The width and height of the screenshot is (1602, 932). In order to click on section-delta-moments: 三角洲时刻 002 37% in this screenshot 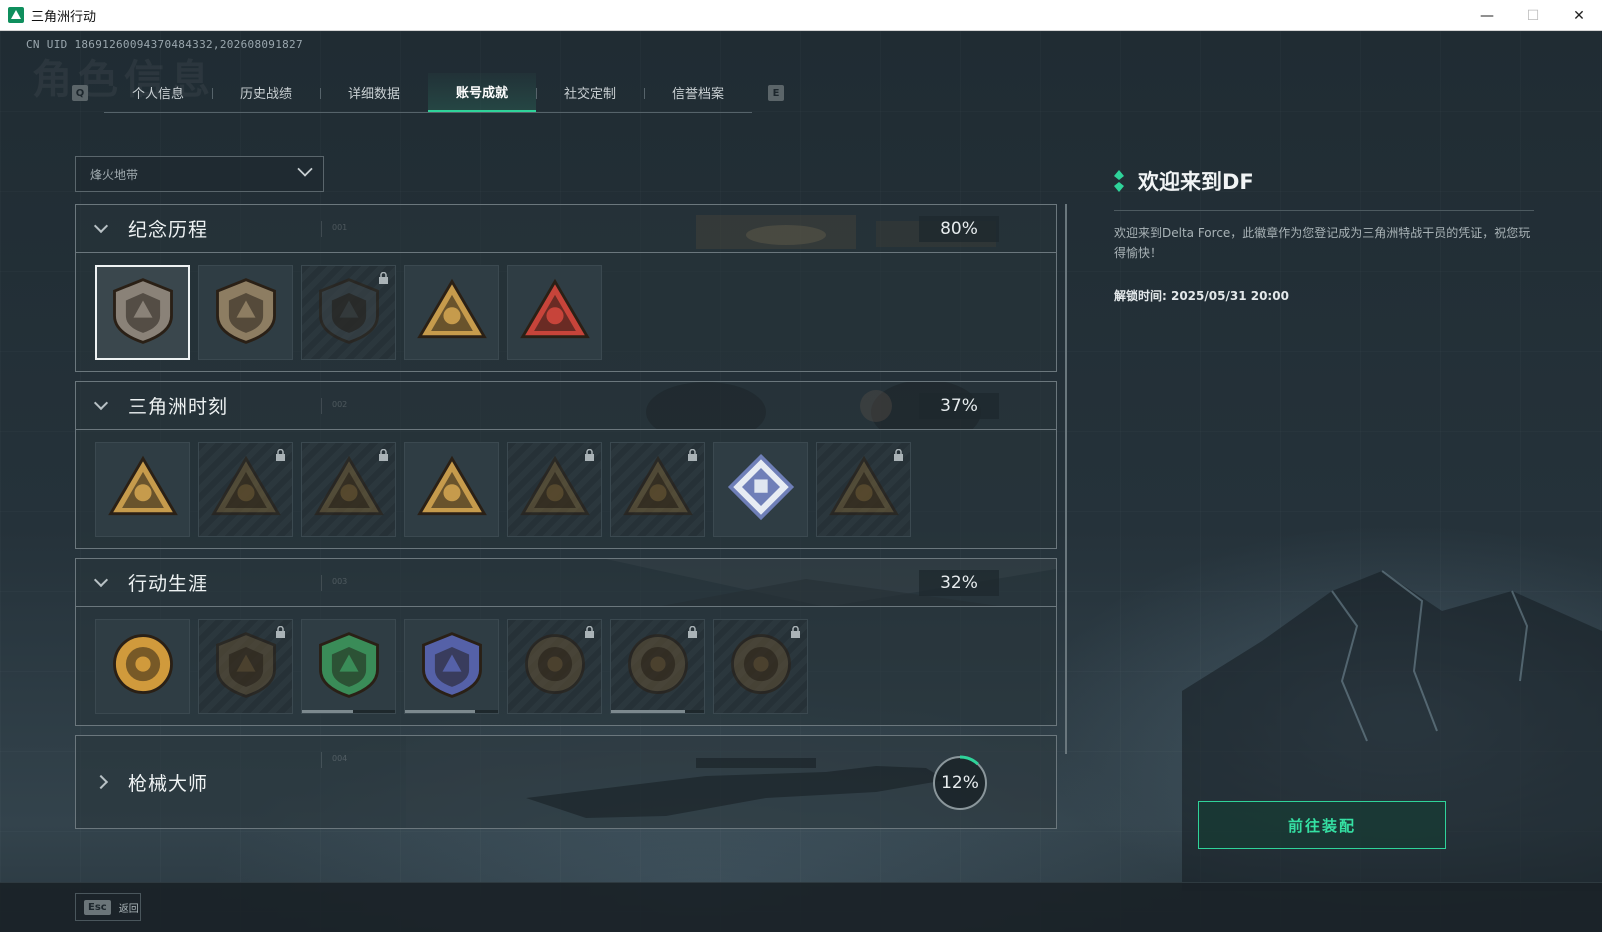, I will do `click(566, 465)`.